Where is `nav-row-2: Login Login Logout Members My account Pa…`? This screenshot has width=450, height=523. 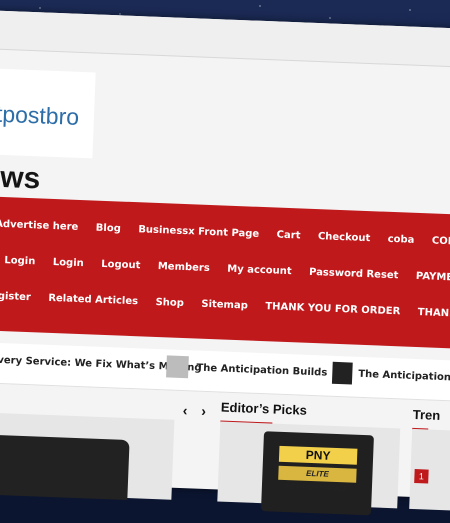 nav-row-2: Login Login Logout Members My account Pa… is located at coordinates (227, 275).